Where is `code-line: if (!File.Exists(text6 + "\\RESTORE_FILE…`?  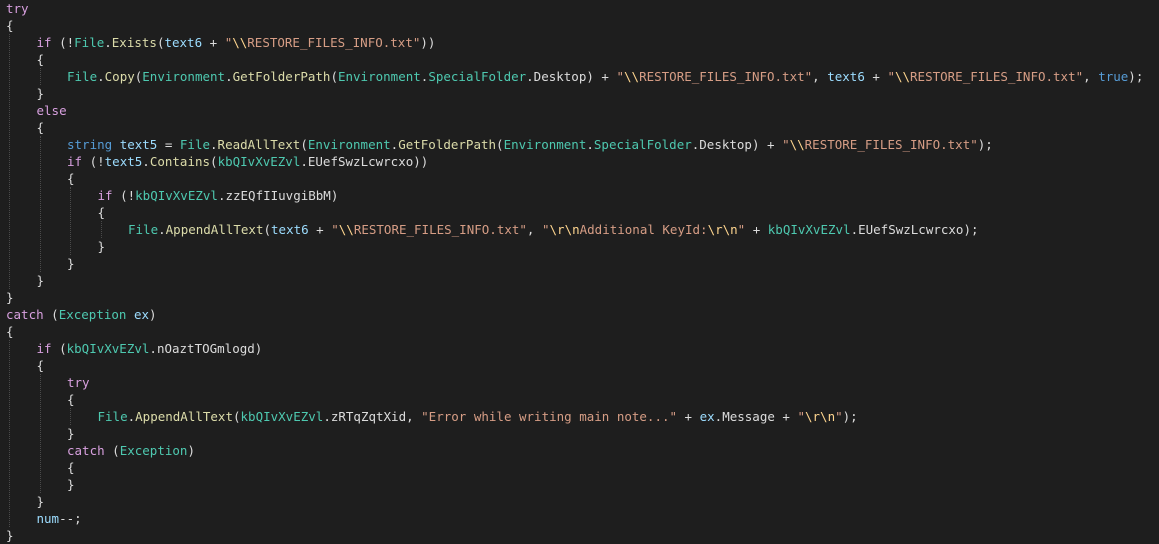
code-line: if (!File.Exists(text6 + "\\RESTORE_FILE… is located at coordinates (236, 42).